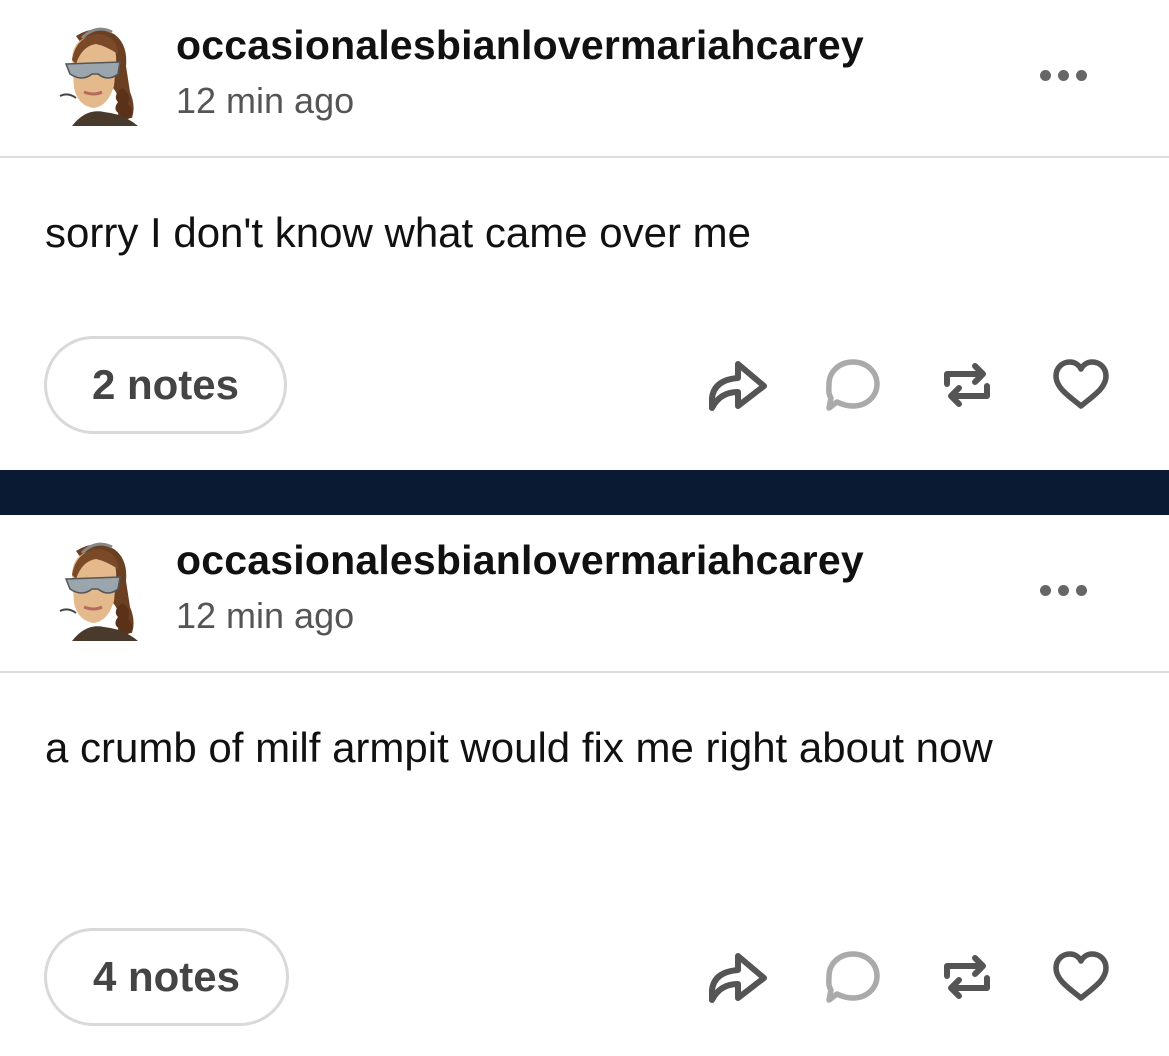 This screenshot has width=1169, height=1056. What do you see at coordinates (584, 492) in the screenshot?
I see `post-separator-band` at bounding box center [584, 492].